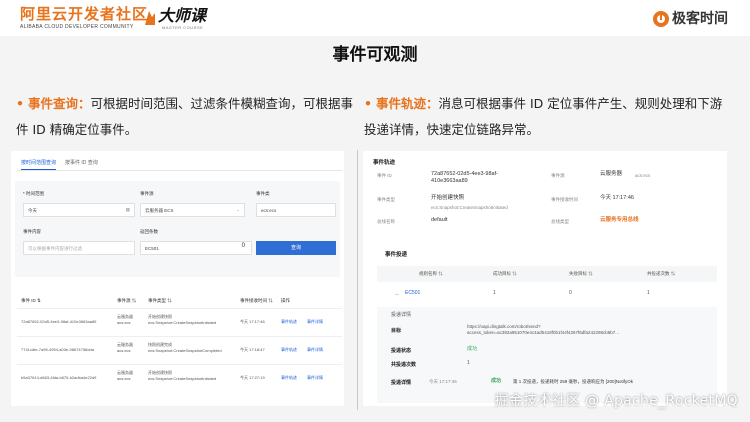  Describe the element at coordinates (397, 294) in the screenshot. I see `collapse-icon: —` at that location.